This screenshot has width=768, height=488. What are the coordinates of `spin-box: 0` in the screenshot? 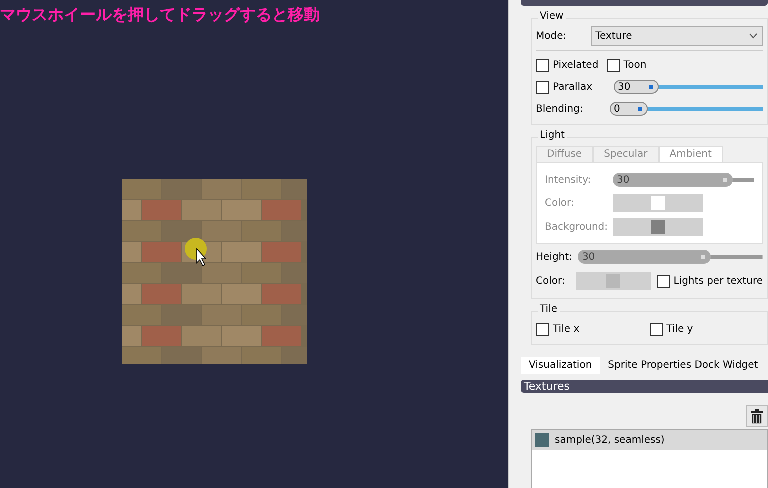 It's located at (629, 109).